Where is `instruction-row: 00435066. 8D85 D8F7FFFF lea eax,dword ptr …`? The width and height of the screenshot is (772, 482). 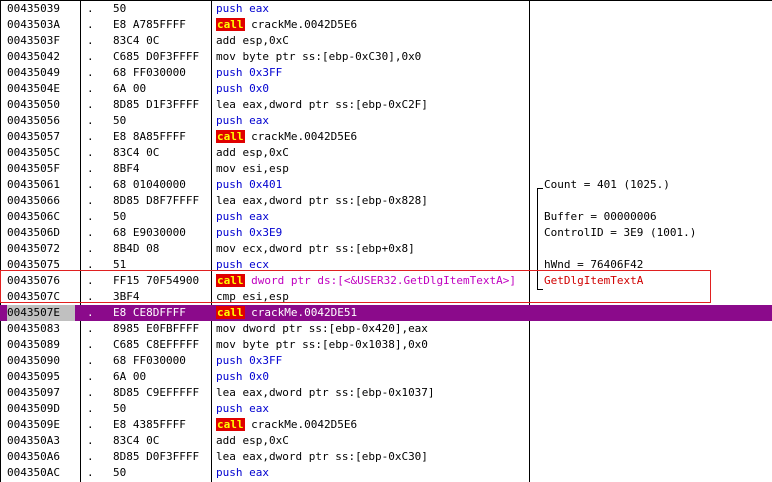
instruction-row: 00435066. 8D85 D8F7FFFF lea eax,dword ptr … is located at coordinates (386, 201).